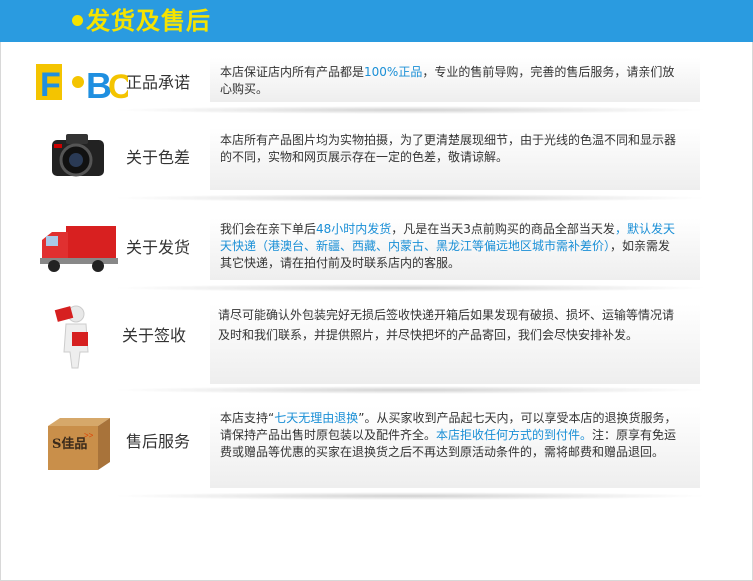 This screenshot has width=753, height=581. I want to click on box-icon: S佳品 >>, so click(79, 444).